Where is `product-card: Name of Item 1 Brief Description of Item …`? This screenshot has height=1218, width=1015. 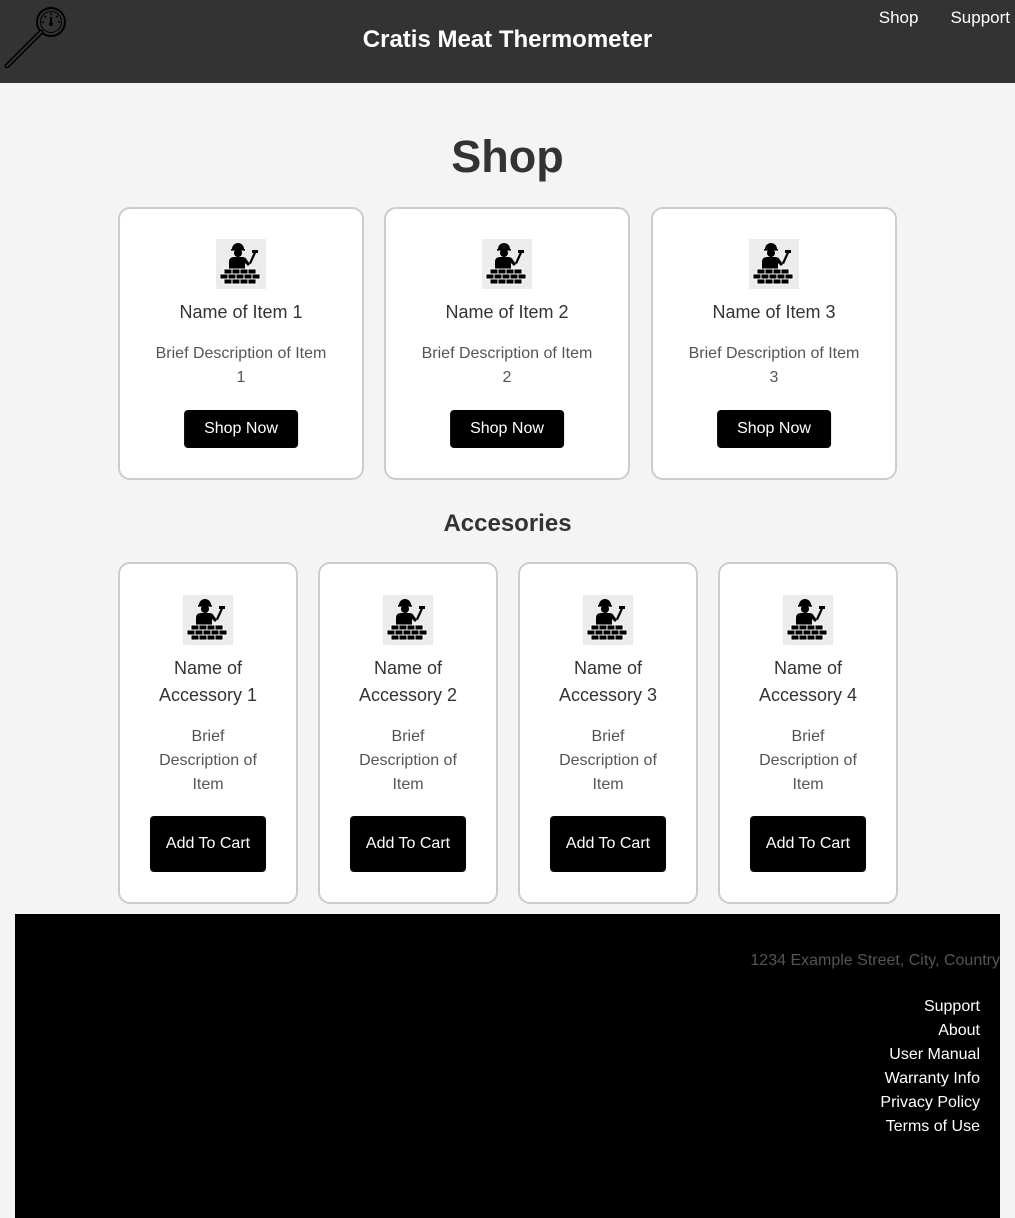 product-card: Name of Item 1 Brief Description of Item … is located at coordinates (241, 343).